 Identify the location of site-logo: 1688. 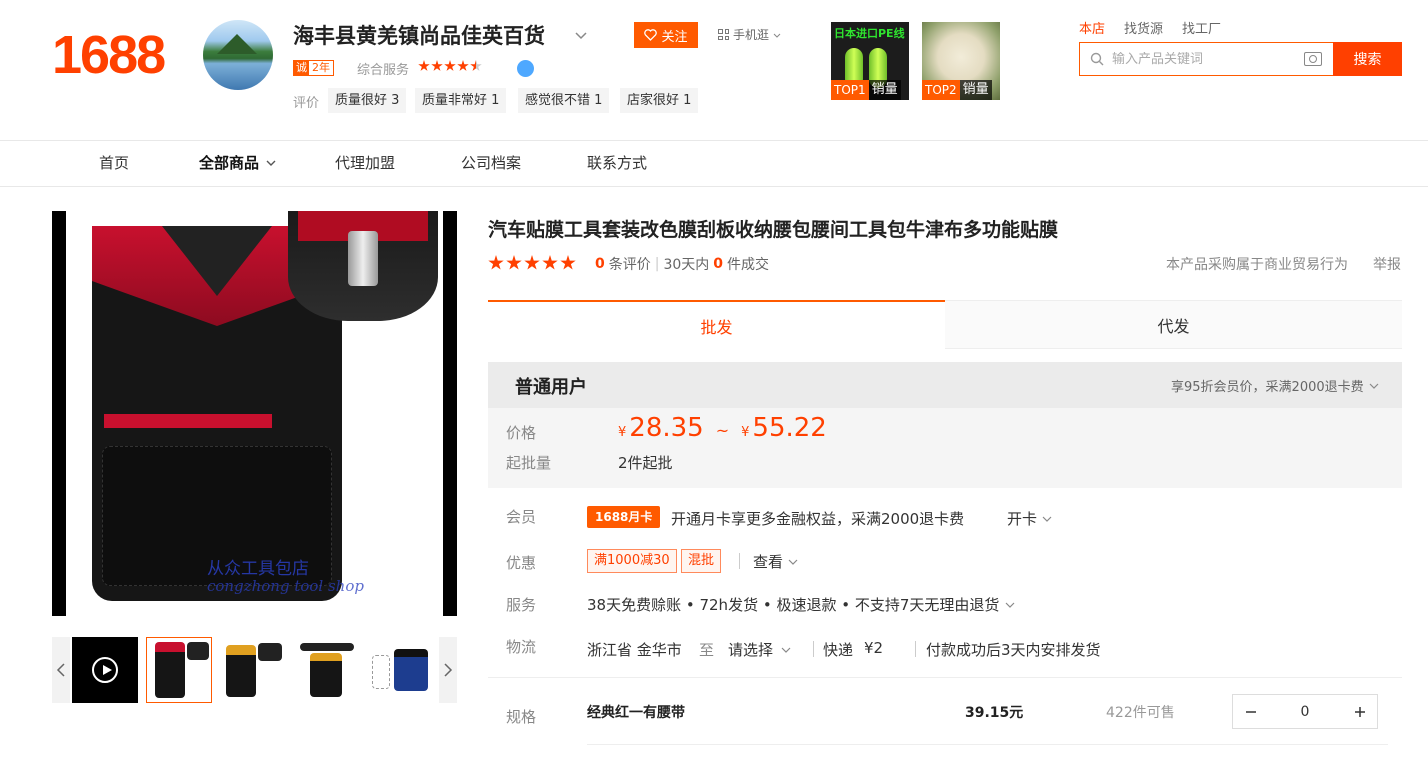
(109, 55).